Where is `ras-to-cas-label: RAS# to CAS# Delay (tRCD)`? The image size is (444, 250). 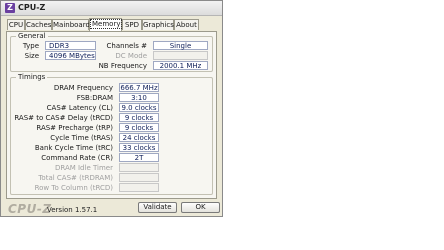 ras-to-cas-label: RAS# to CAS# Delay (tRCD) is located at coordinates (63, 118).